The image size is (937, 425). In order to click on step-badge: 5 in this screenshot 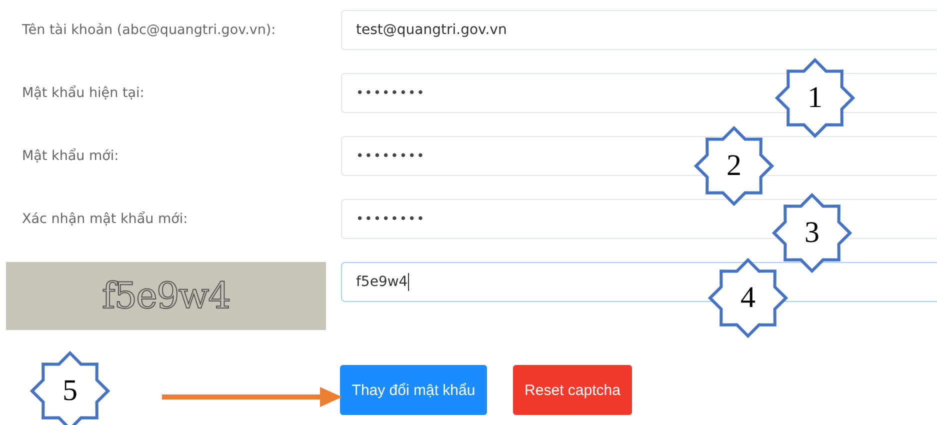, I will do `click(70, 387)`.